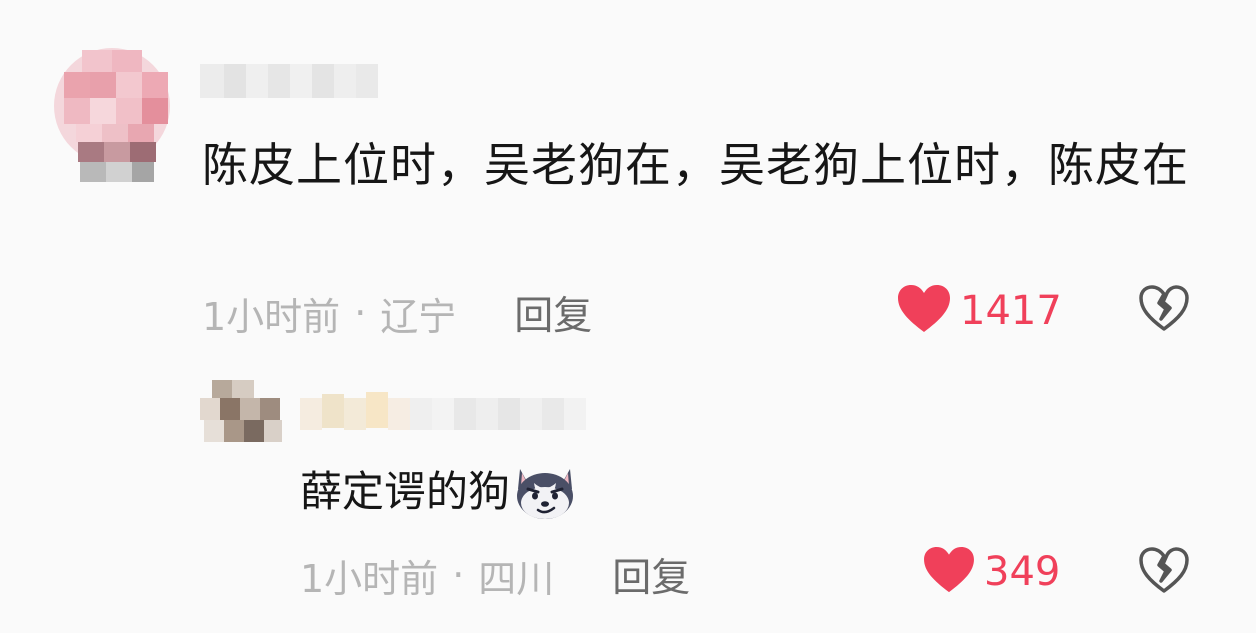  What do you see at coordinates (369, 578) in the screenshot?
I see `reply-time: 1小时前` at bounding box center [369, 578].